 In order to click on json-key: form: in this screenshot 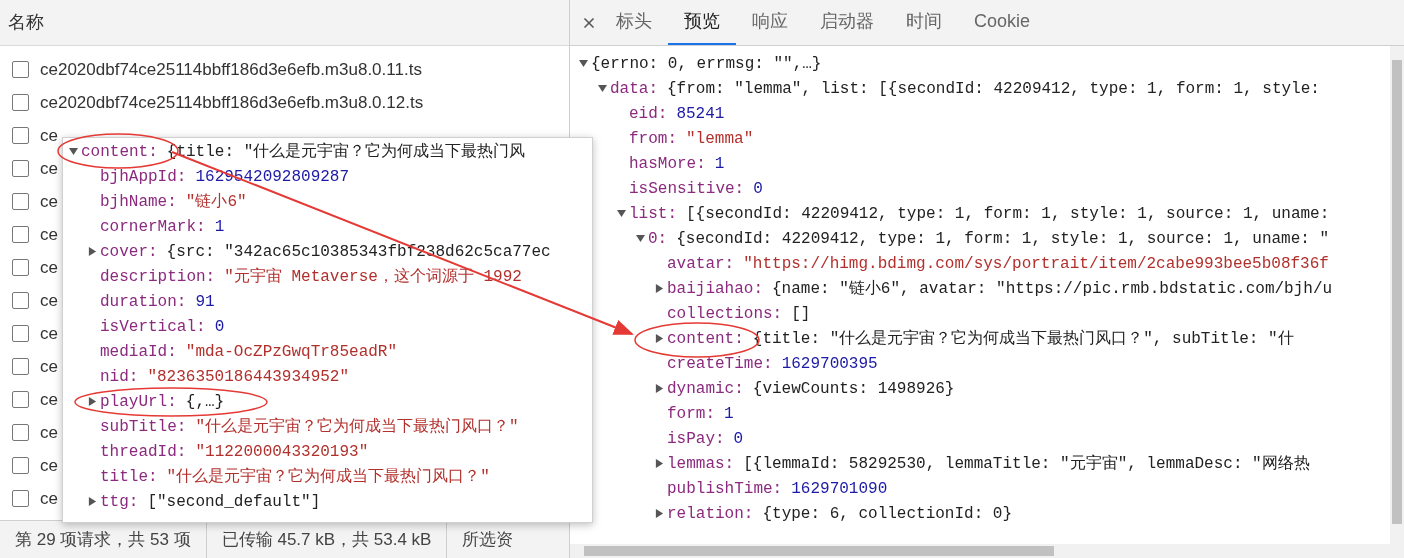, I will do `click(691, 413)`.